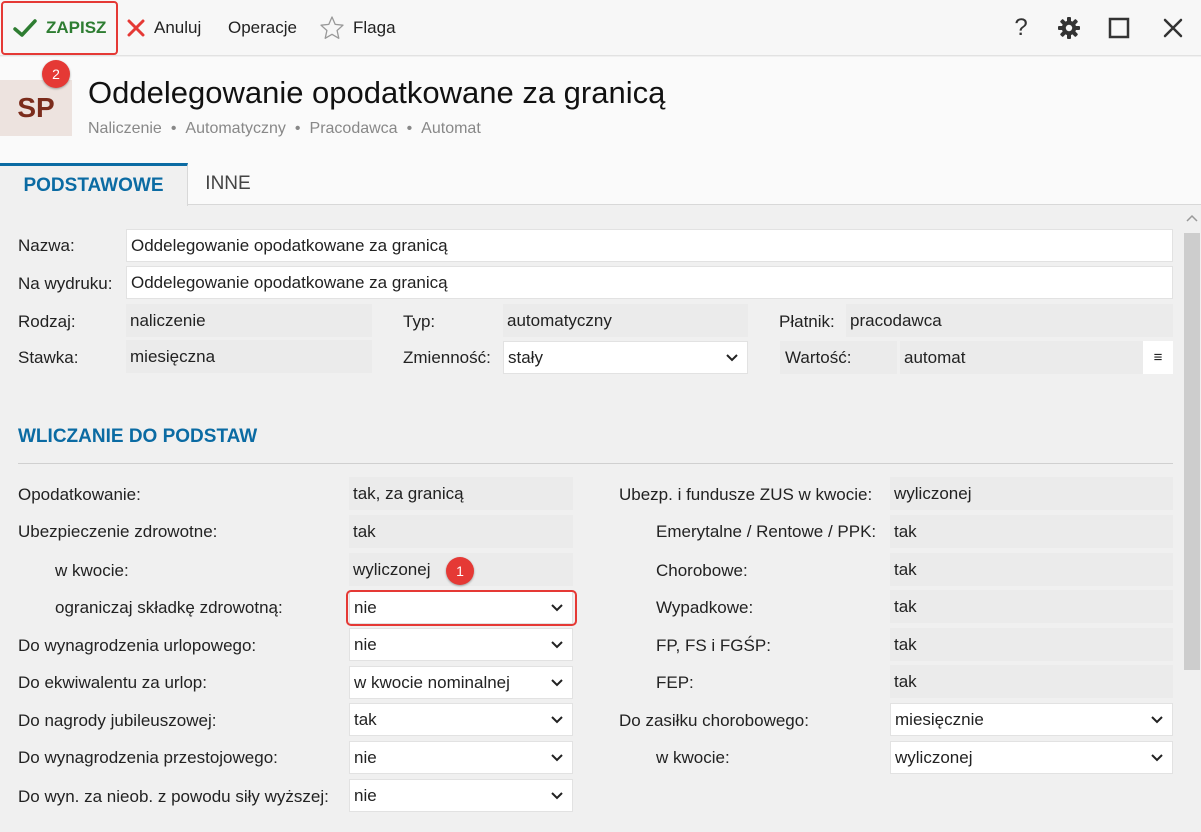  I want to click on przestoj-value: nie, so click(365, 757).